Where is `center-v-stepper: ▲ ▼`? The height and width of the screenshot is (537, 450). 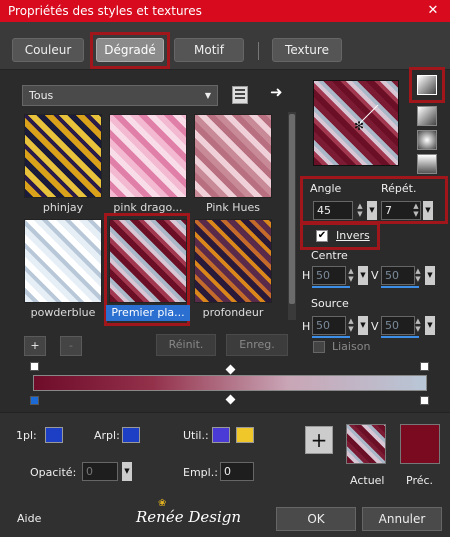 center-v-stepper: ▲ ▼ is located at coordinates (418, 275).